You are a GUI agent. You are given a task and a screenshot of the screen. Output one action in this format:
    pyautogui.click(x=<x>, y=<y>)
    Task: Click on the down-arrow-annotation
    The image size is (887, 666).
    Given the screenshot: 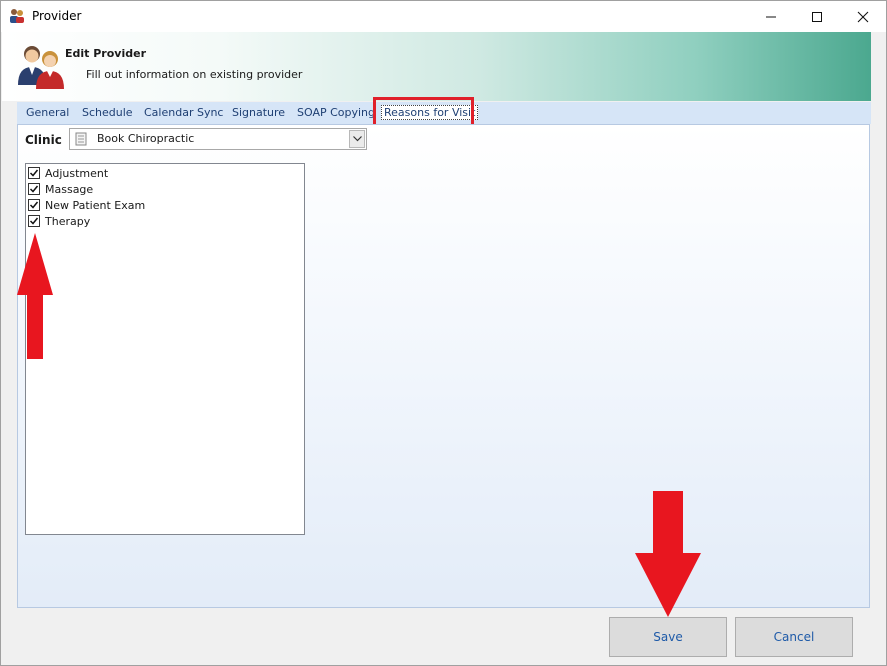 What is the action you would take?
    pyautogui.click(x=668, y=554)
    